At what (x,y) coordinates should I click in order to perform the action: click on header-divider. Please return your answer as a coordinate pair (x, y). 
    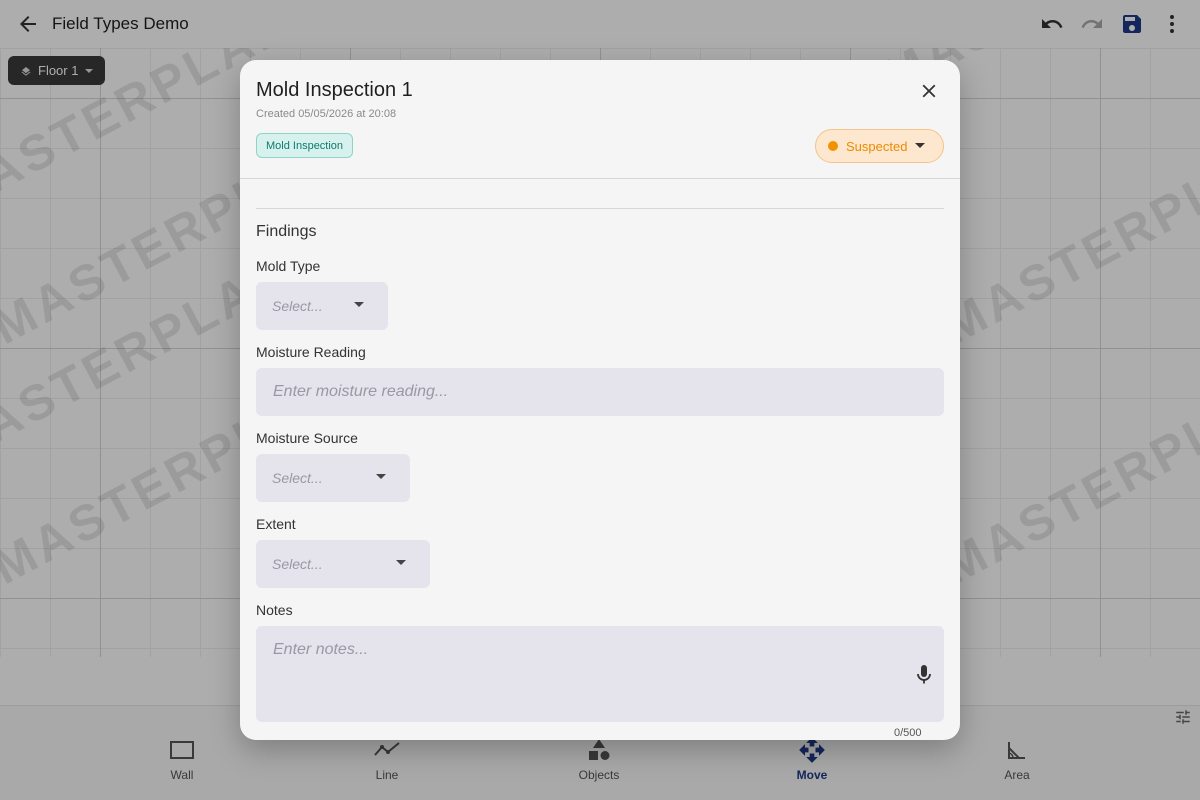
    Looking at the image, I should click on (600, 178).